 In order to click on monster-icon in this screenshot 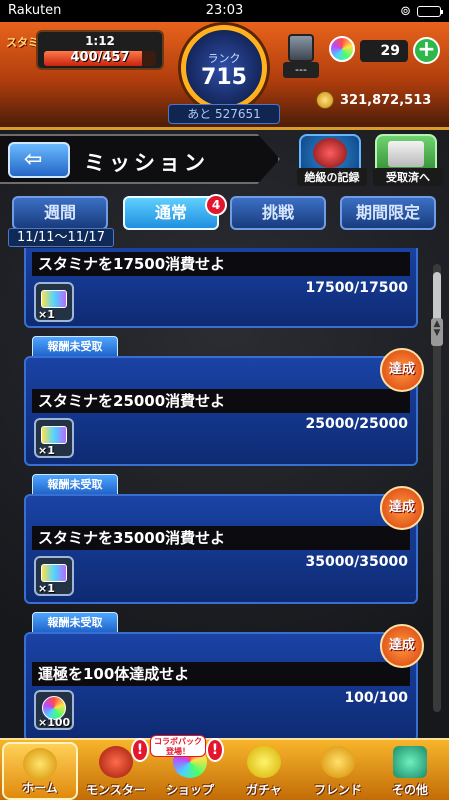, I will do `click(116, 762)`.